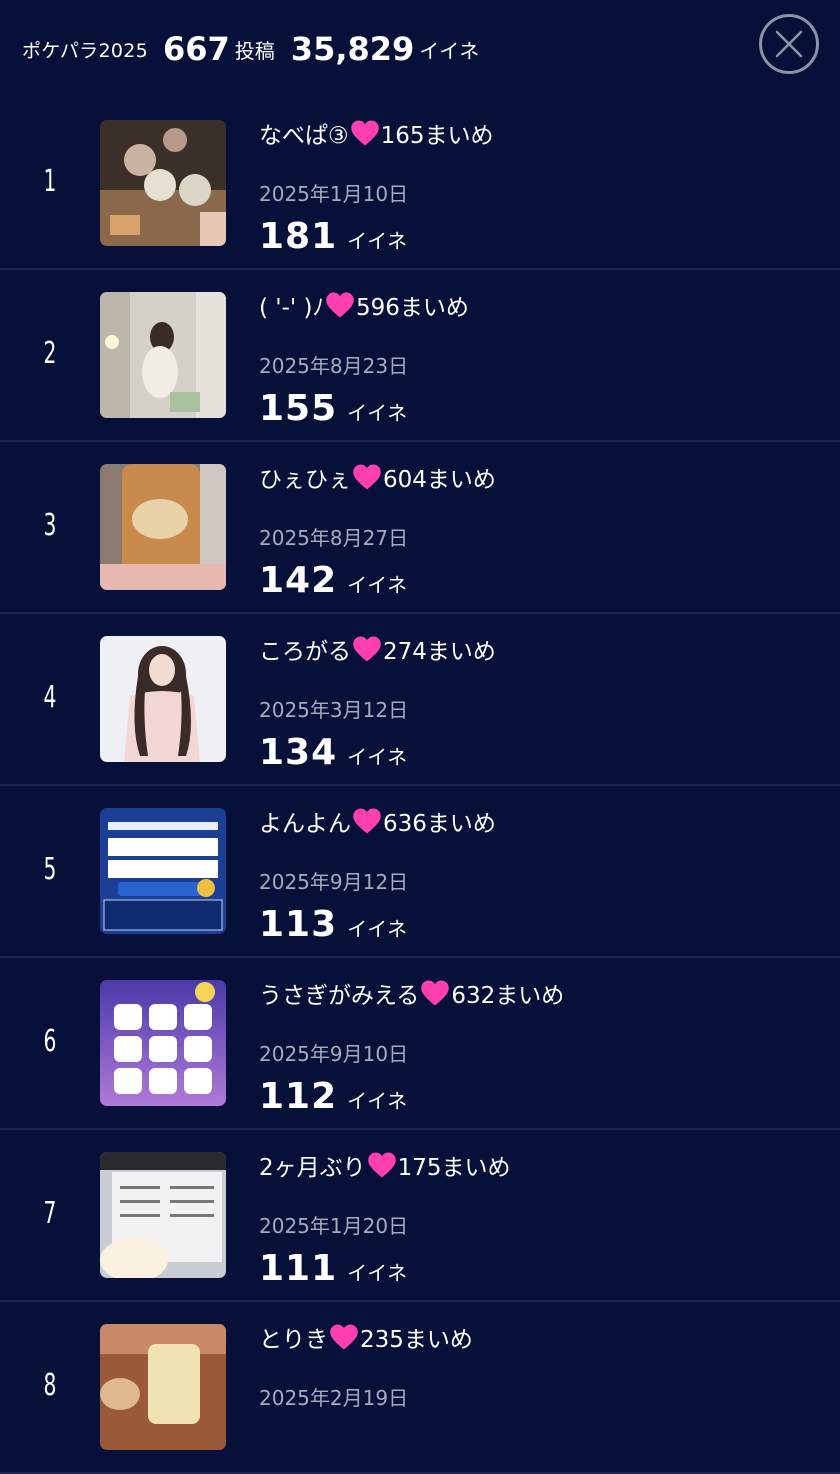  I want to click on post-title: ころがる 274まいめ, so click(377, 649).